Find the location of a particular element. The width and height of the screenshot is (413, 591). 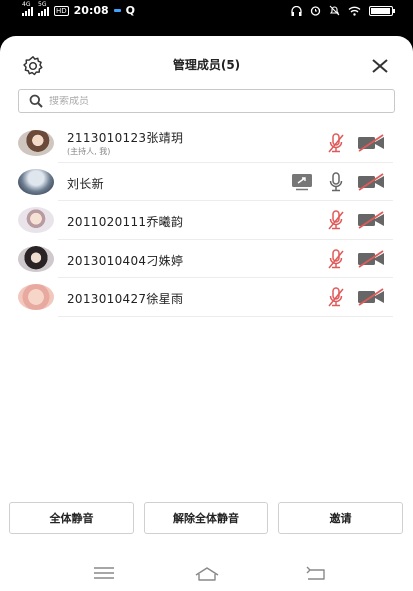

status-bar: 4G 5G HD 20:08 Q is located at coordinates (206, 11).